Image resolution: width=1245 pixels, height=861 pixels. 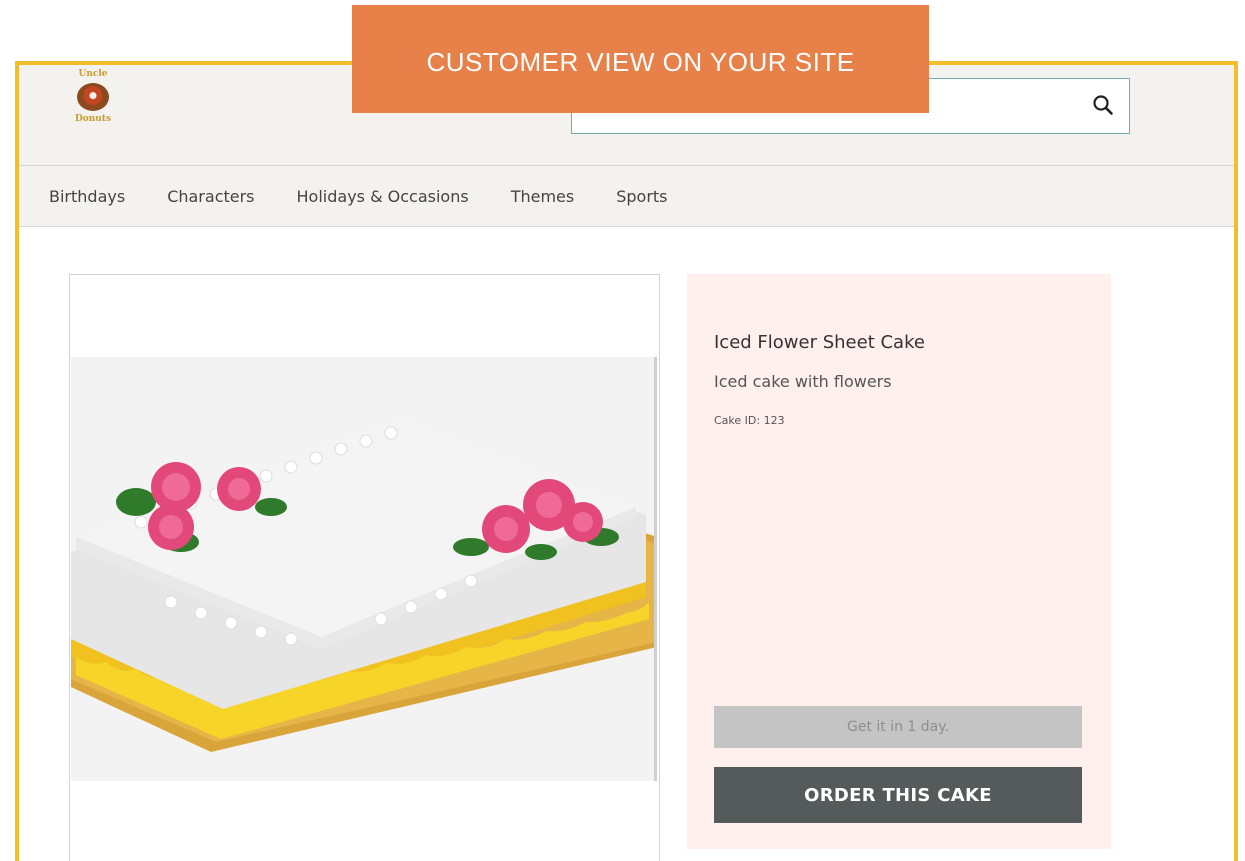 What do you see at coordinates (803, 381) in the screenshot?
I see `product-description: Iced cake with flowers` at bounding box center [803, 381].